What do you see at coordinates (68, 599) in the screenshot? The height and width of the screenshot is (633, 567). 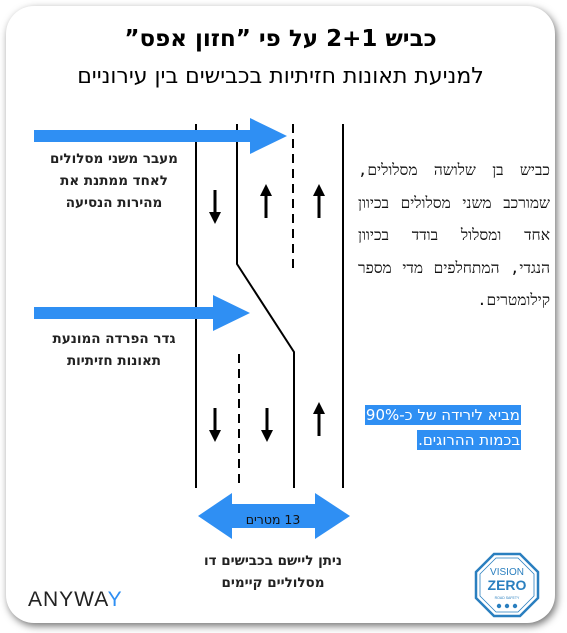 I see `anyway-logo-text: ANYWA` at bounding box center [68, 599].